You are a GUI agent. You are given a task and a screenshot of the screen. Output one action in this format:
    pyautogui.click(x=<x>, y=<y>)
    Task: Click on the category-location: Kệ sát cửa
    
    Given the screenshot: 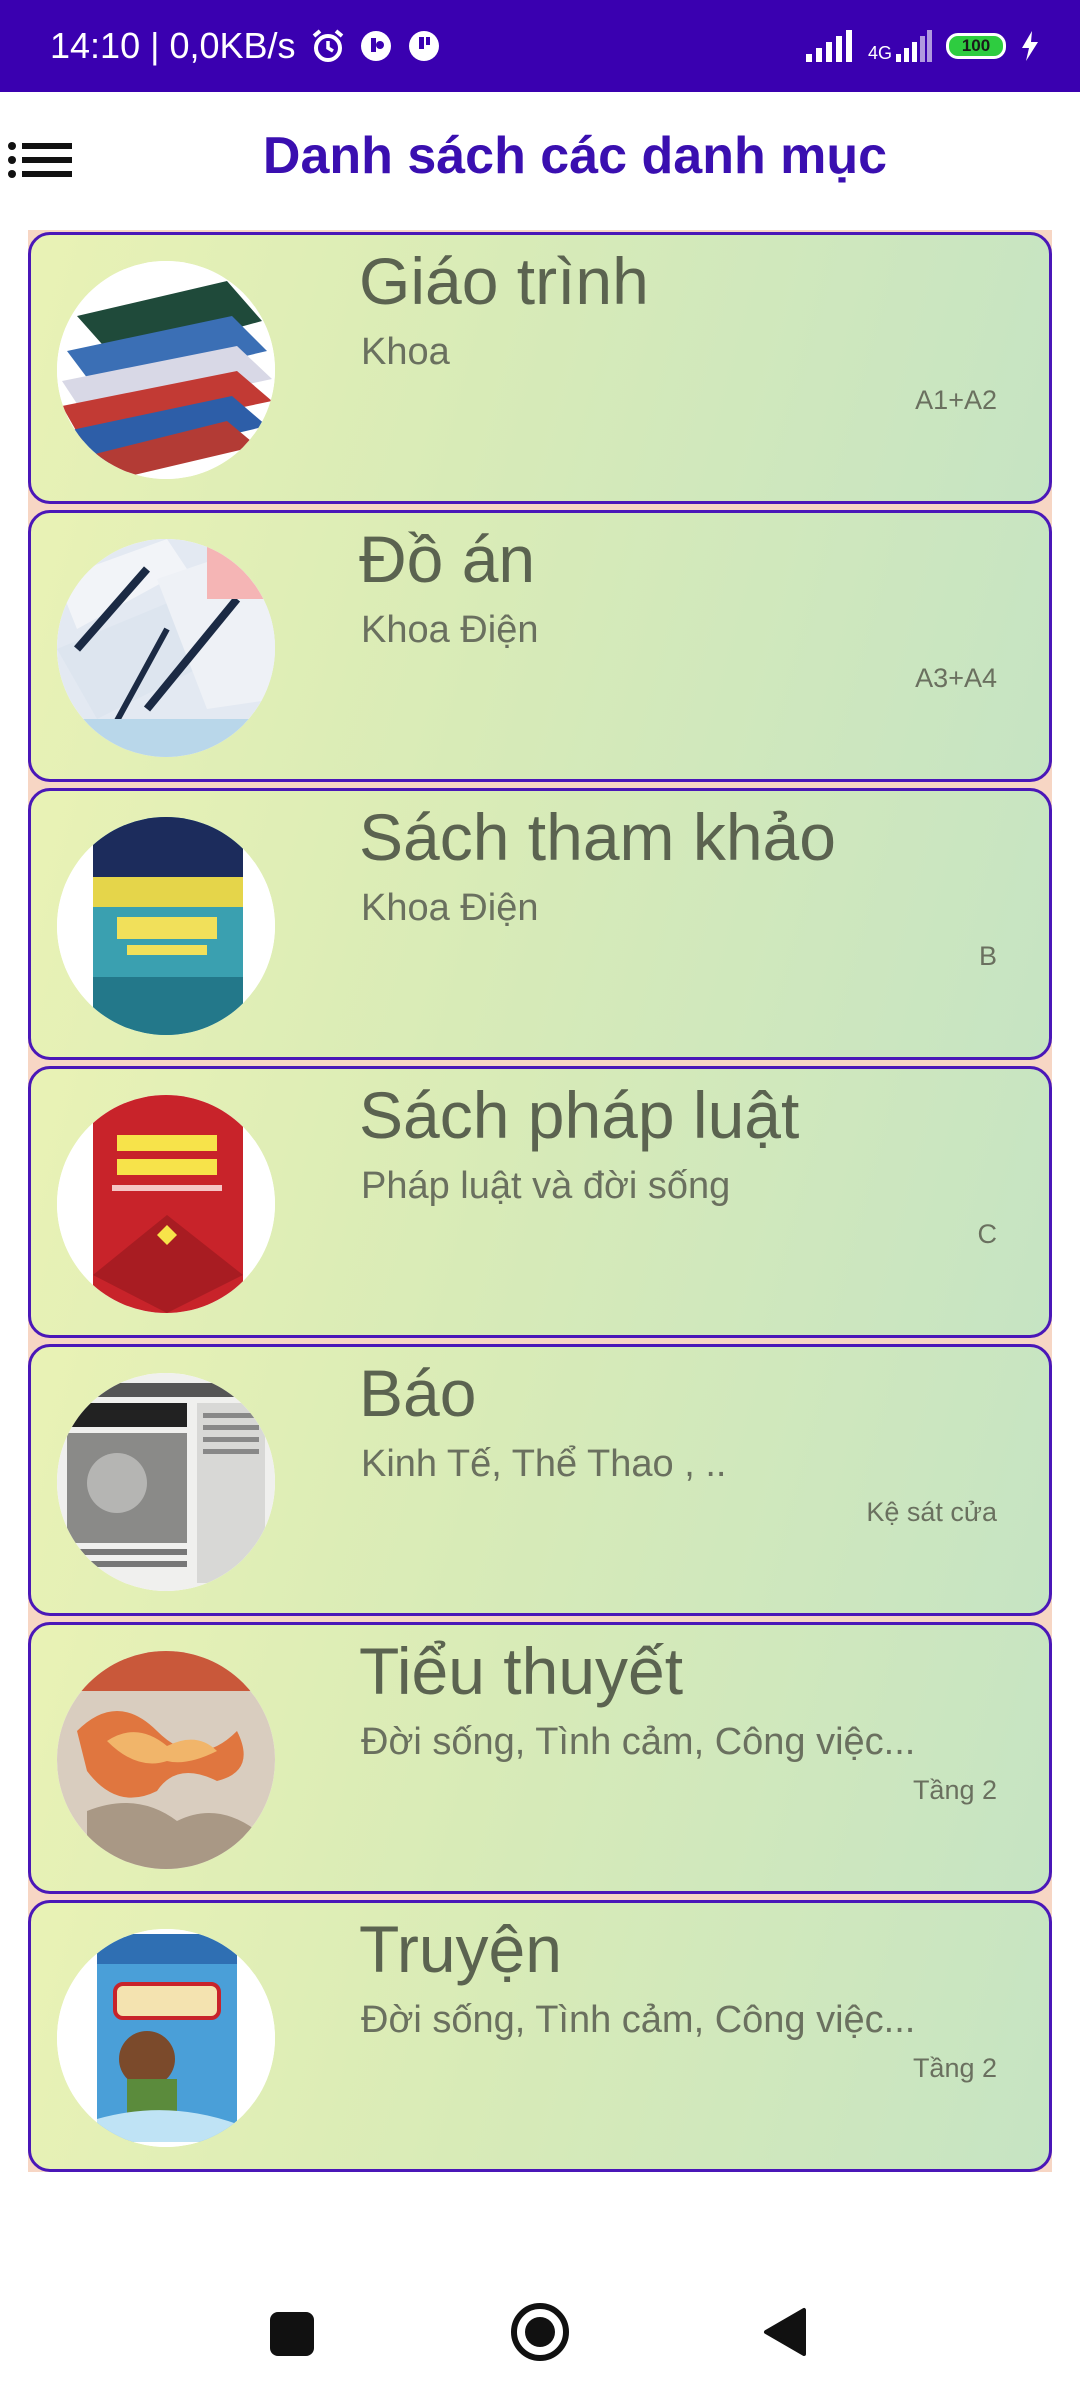 What is the action you would take?
    pyautogui.click(x=931, y=1512)
    